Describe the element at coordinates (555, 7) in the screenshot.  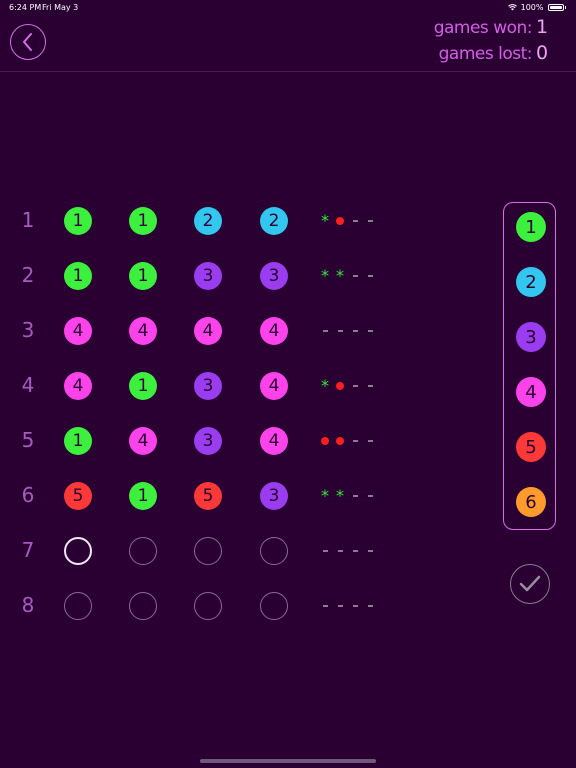
I see `battery-icon` at that location.